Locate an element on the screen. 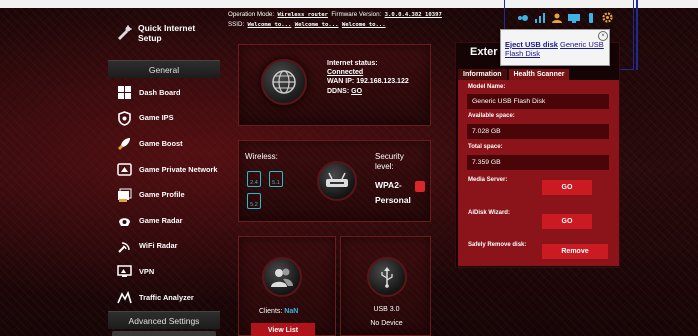 The height and width of the screenshot is (336, 698). private-network-icon is located at coordinates (124, 169).